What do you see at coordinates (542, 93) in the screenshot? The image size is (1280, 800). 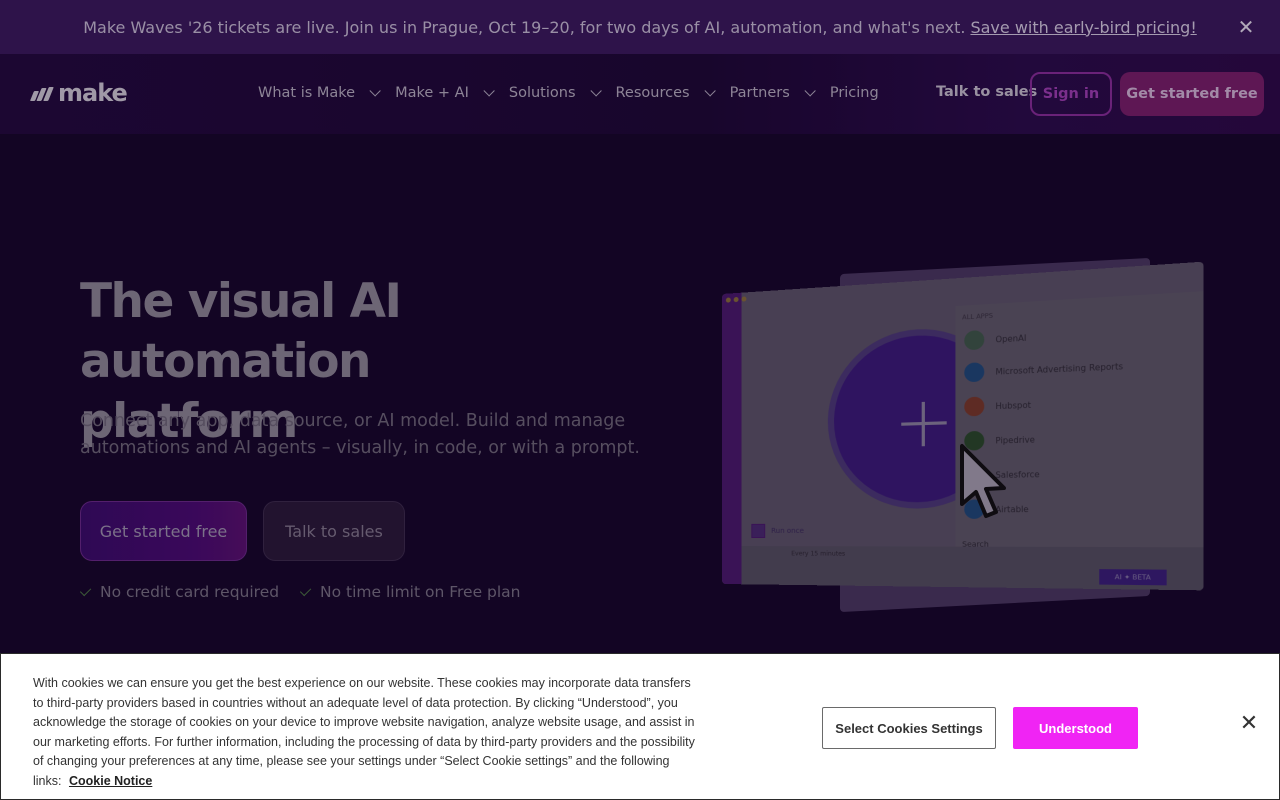 I see `nav-item-label: Solutions` at bounding box center [542, 93].